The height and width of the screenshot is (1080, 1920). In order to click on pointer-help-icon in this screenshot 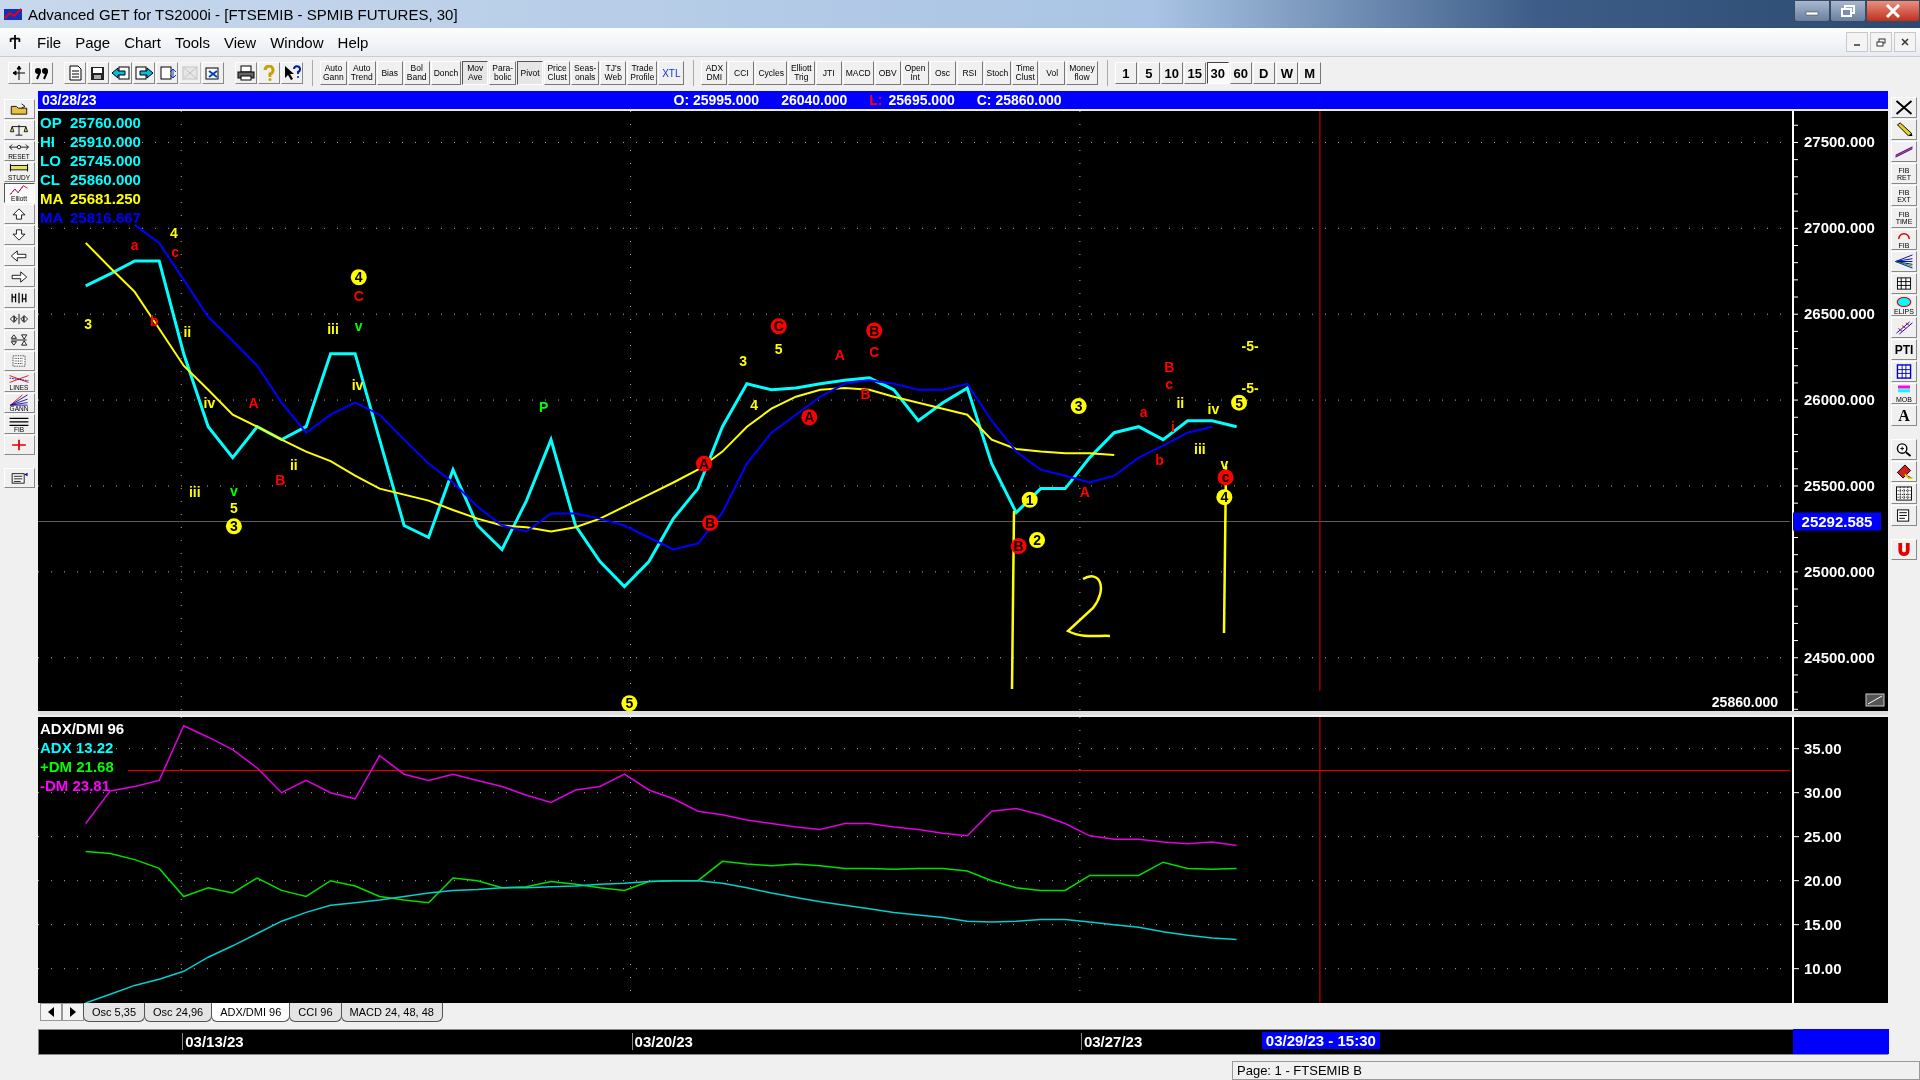, I will do `click(292, 73)`.